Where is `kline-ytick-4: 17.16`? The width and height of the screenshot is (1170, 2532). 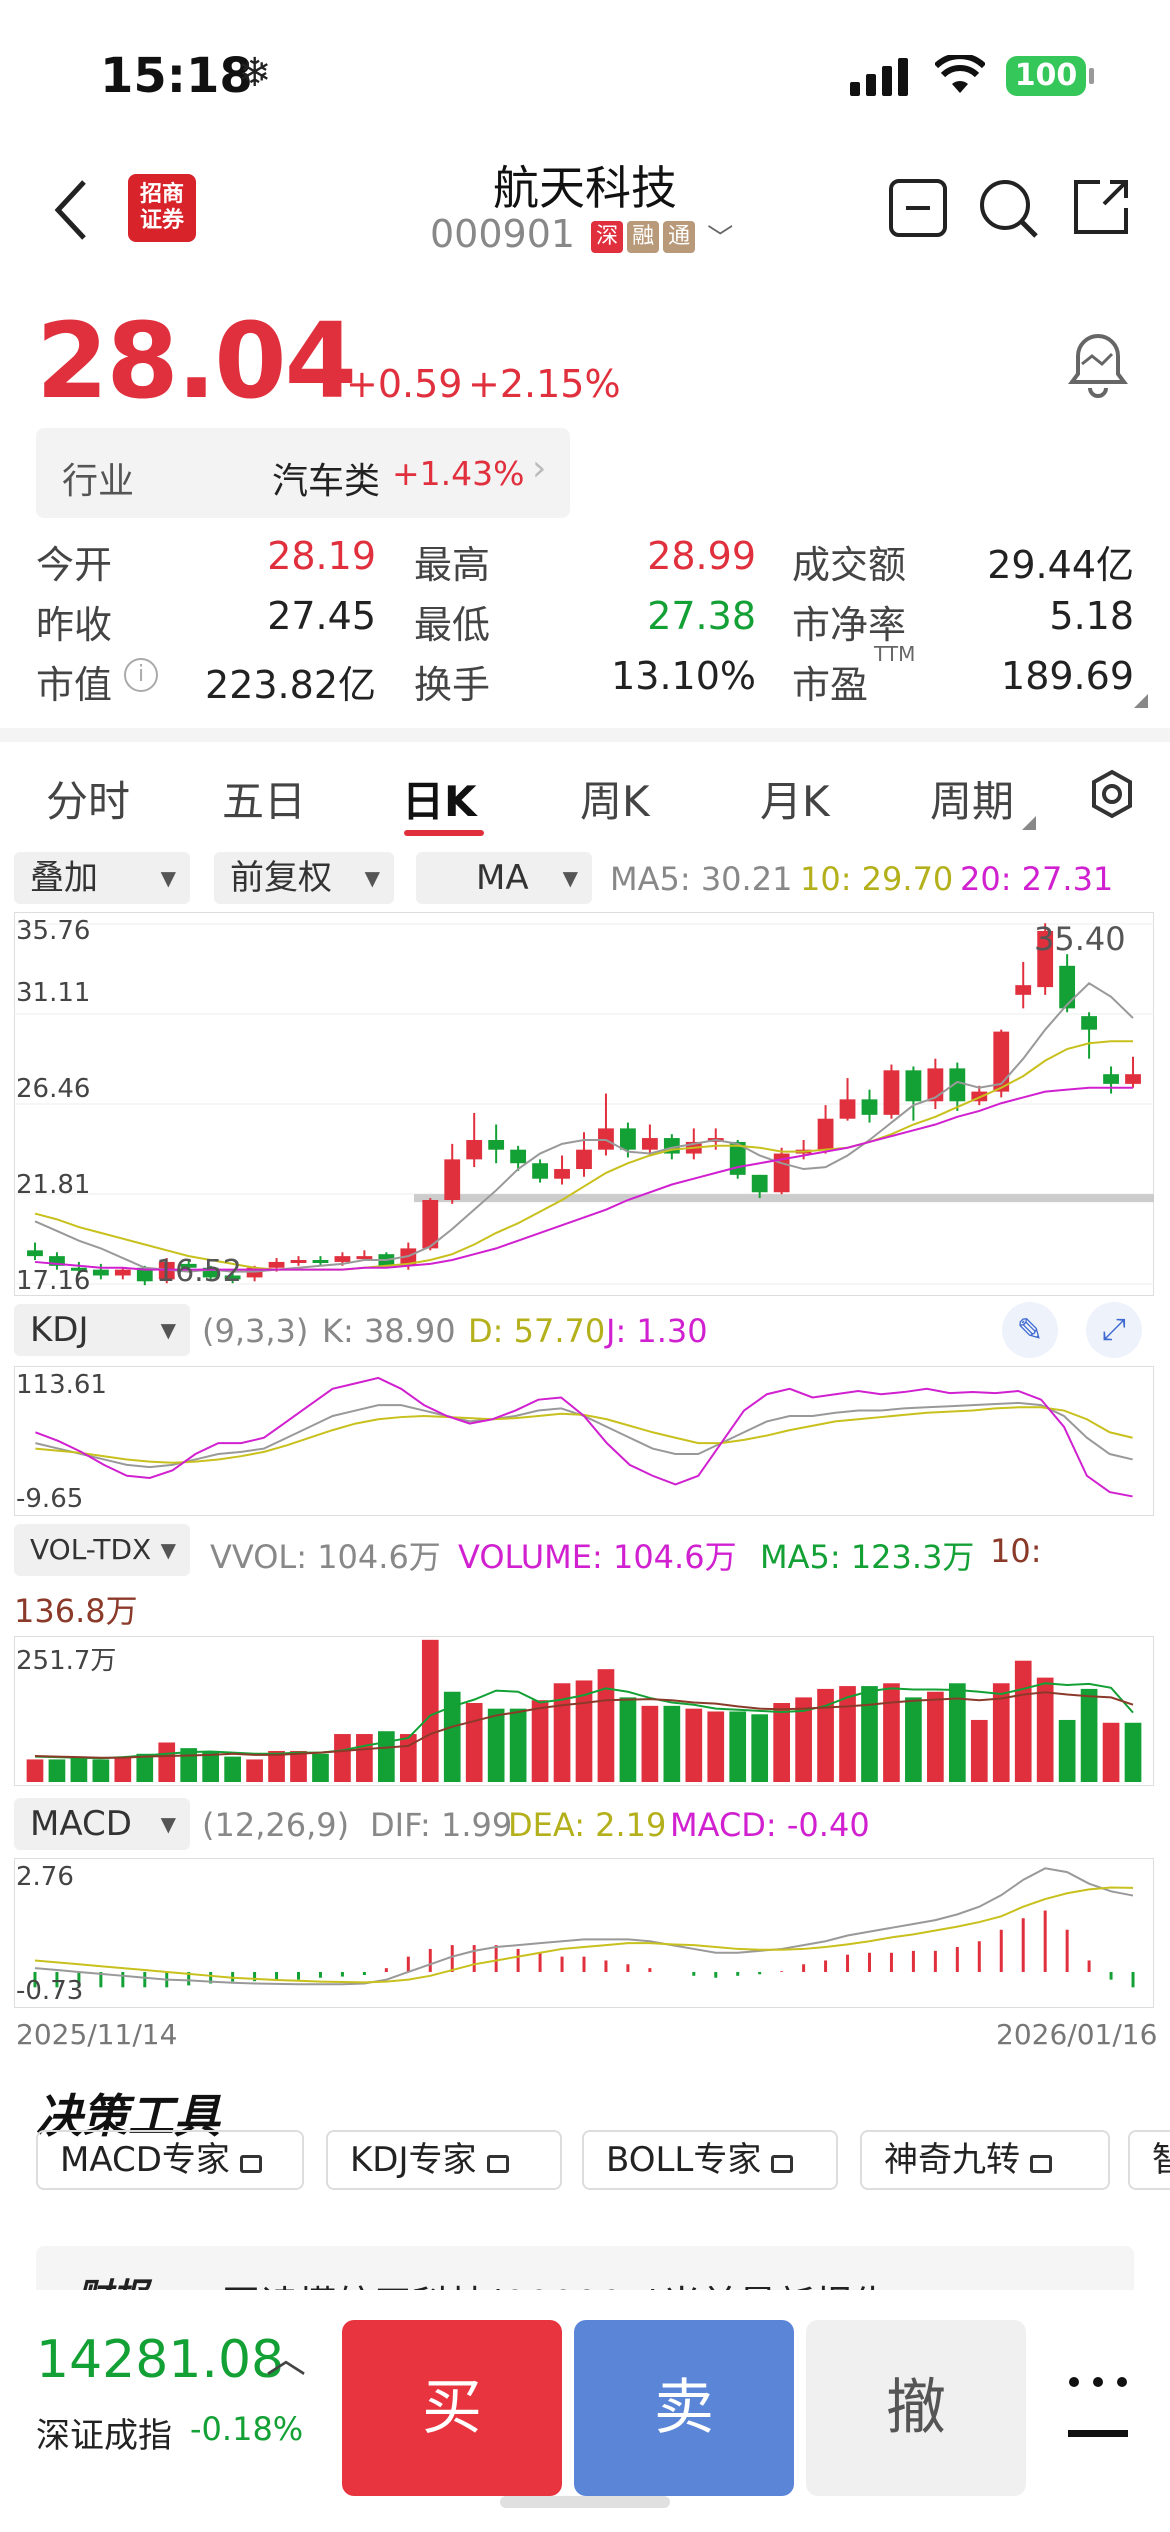
kline-ytick-4: 17.16 is located at coordinates (53, 1281).